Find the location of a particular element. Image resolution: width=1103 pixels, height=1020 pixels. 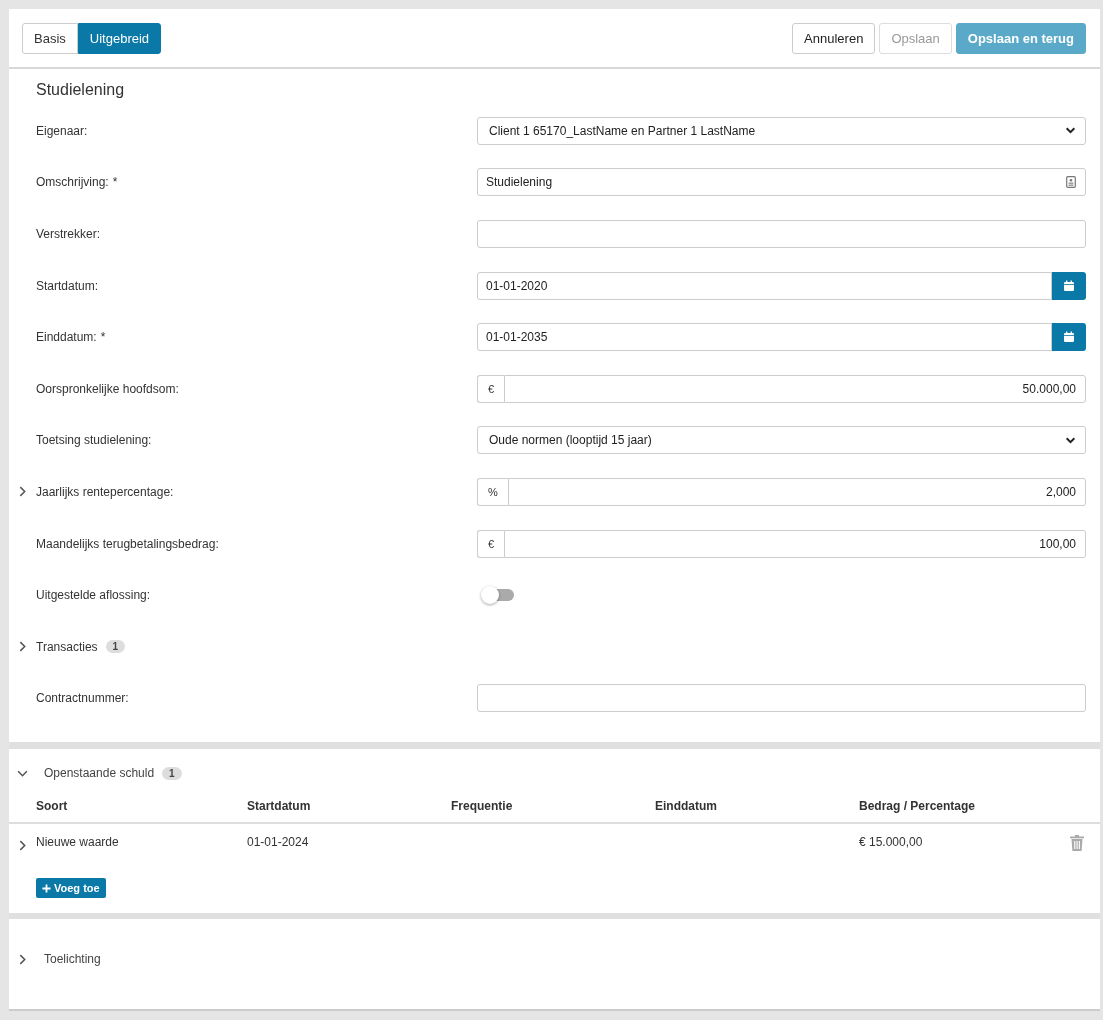

field-label: Maandelijks terugbetalingsbedrag: is located at coordinates (127, 543).